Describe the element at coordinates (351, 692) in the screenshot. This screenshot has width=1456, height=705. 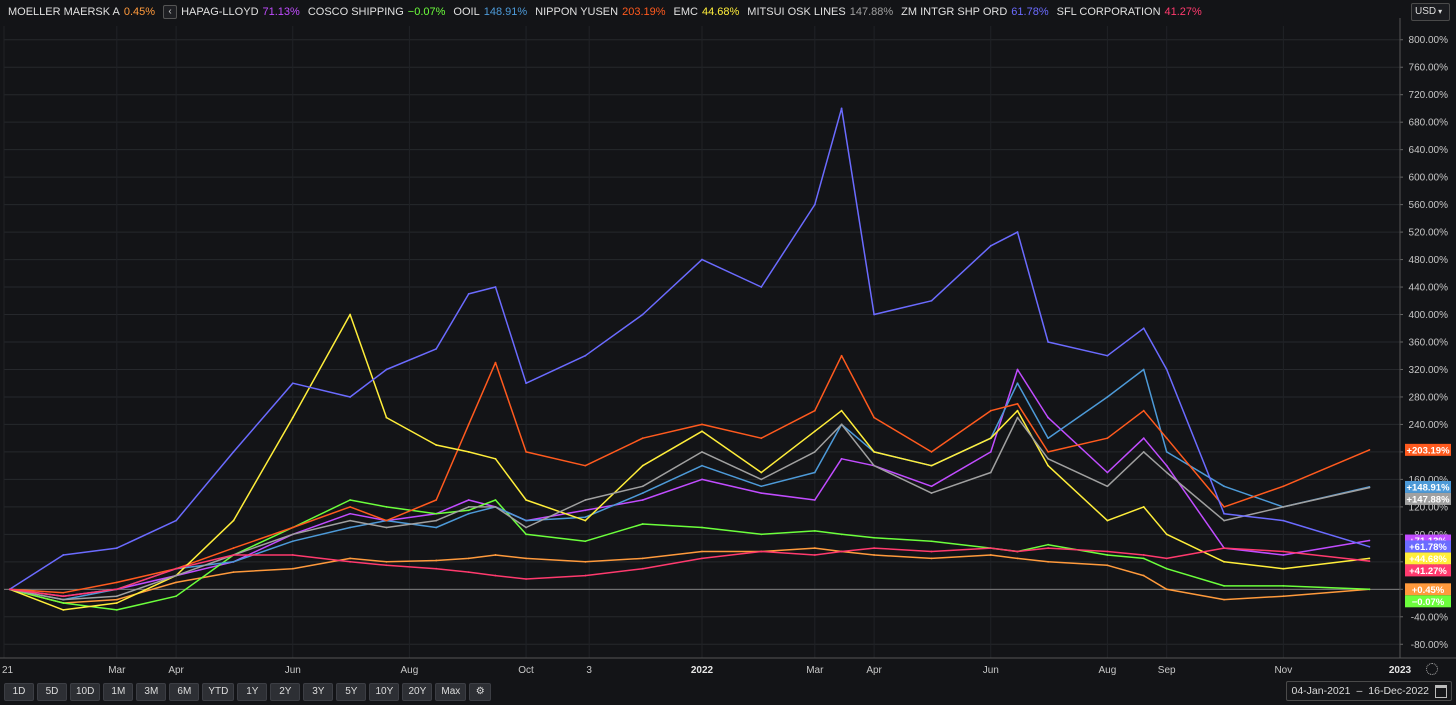
I see `range-button-5y: 5Y` at that location.